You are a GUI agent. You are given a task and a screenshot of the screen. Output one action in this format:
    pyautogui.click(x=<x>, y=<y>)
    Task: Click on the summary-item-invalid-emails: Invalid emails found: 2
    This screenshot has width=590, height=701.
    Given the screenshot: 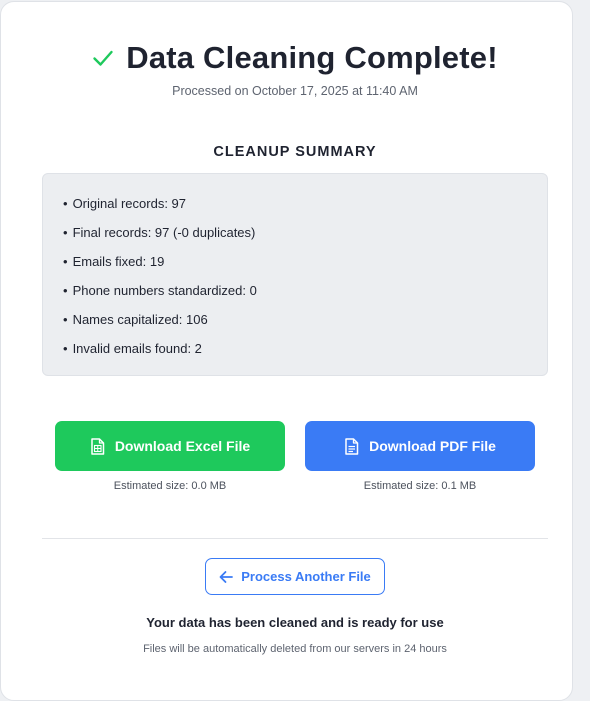 What is the action you would take?
    pyautogui.click(x=305, y=355)
    